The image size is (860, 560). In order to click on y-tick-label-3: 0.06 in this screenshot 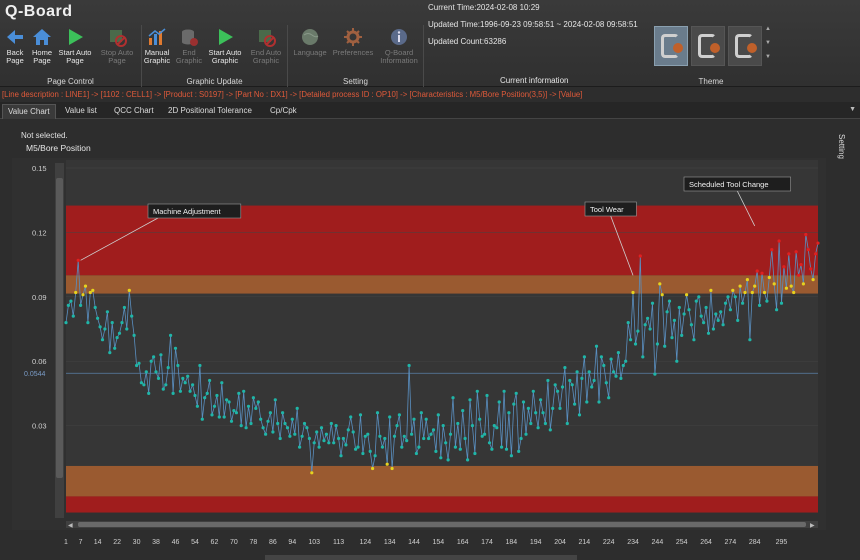, I will do `click(39, 361)`.